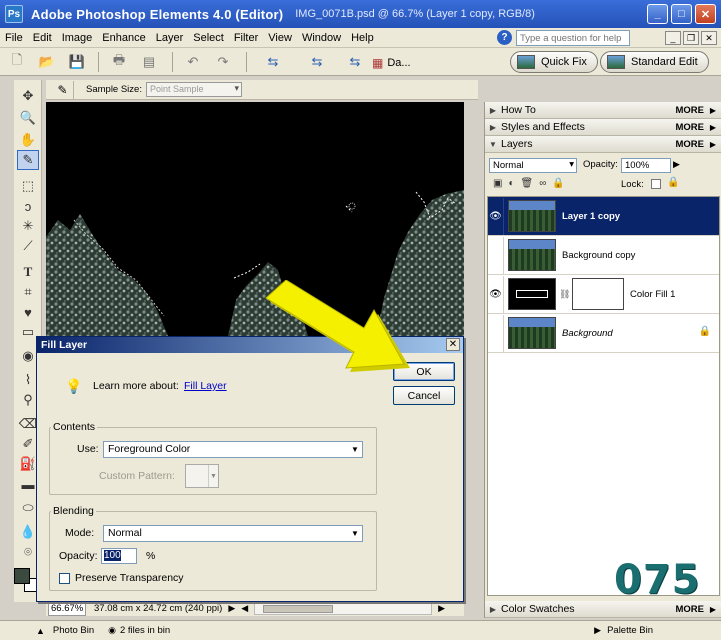 This screenshot has height=640, width=721. I want to click on hand-tool-icon: ✋, so click(28, 140).